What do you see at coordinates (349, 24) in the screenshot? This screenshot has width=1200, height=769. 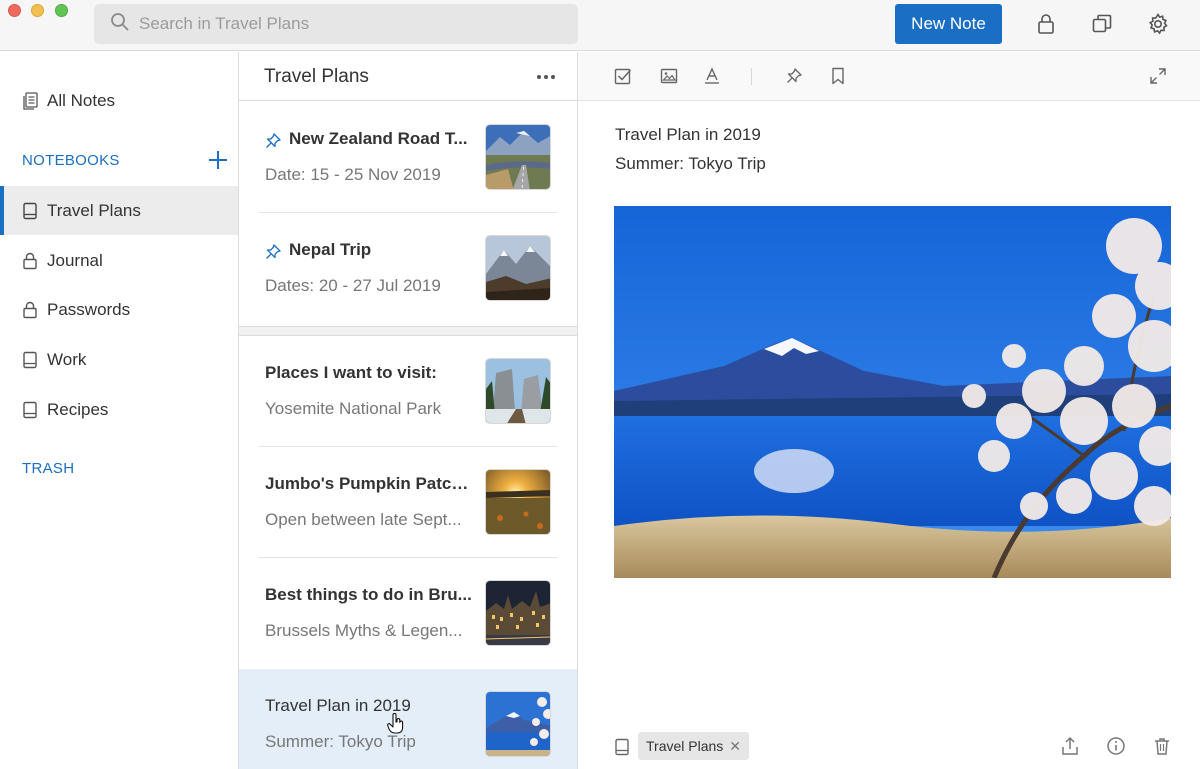 I see `search-input` at bounding box center [349, 24].